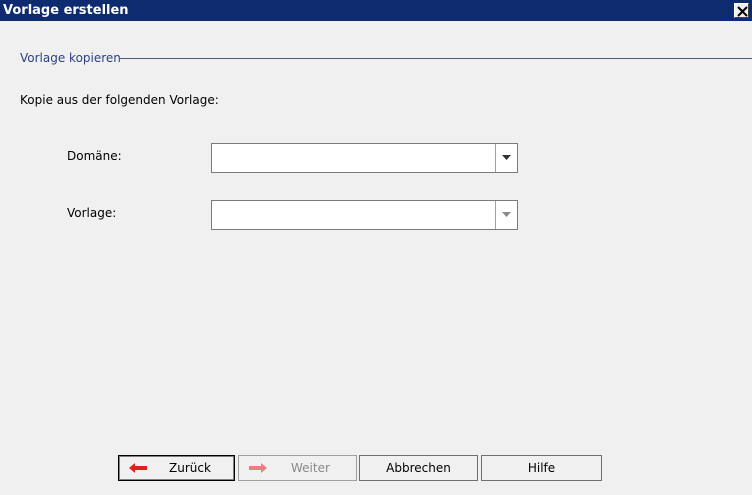  Describe the element at coordinates (258, 468) in the screenshot. I see `arrow-right-icon` at that location.